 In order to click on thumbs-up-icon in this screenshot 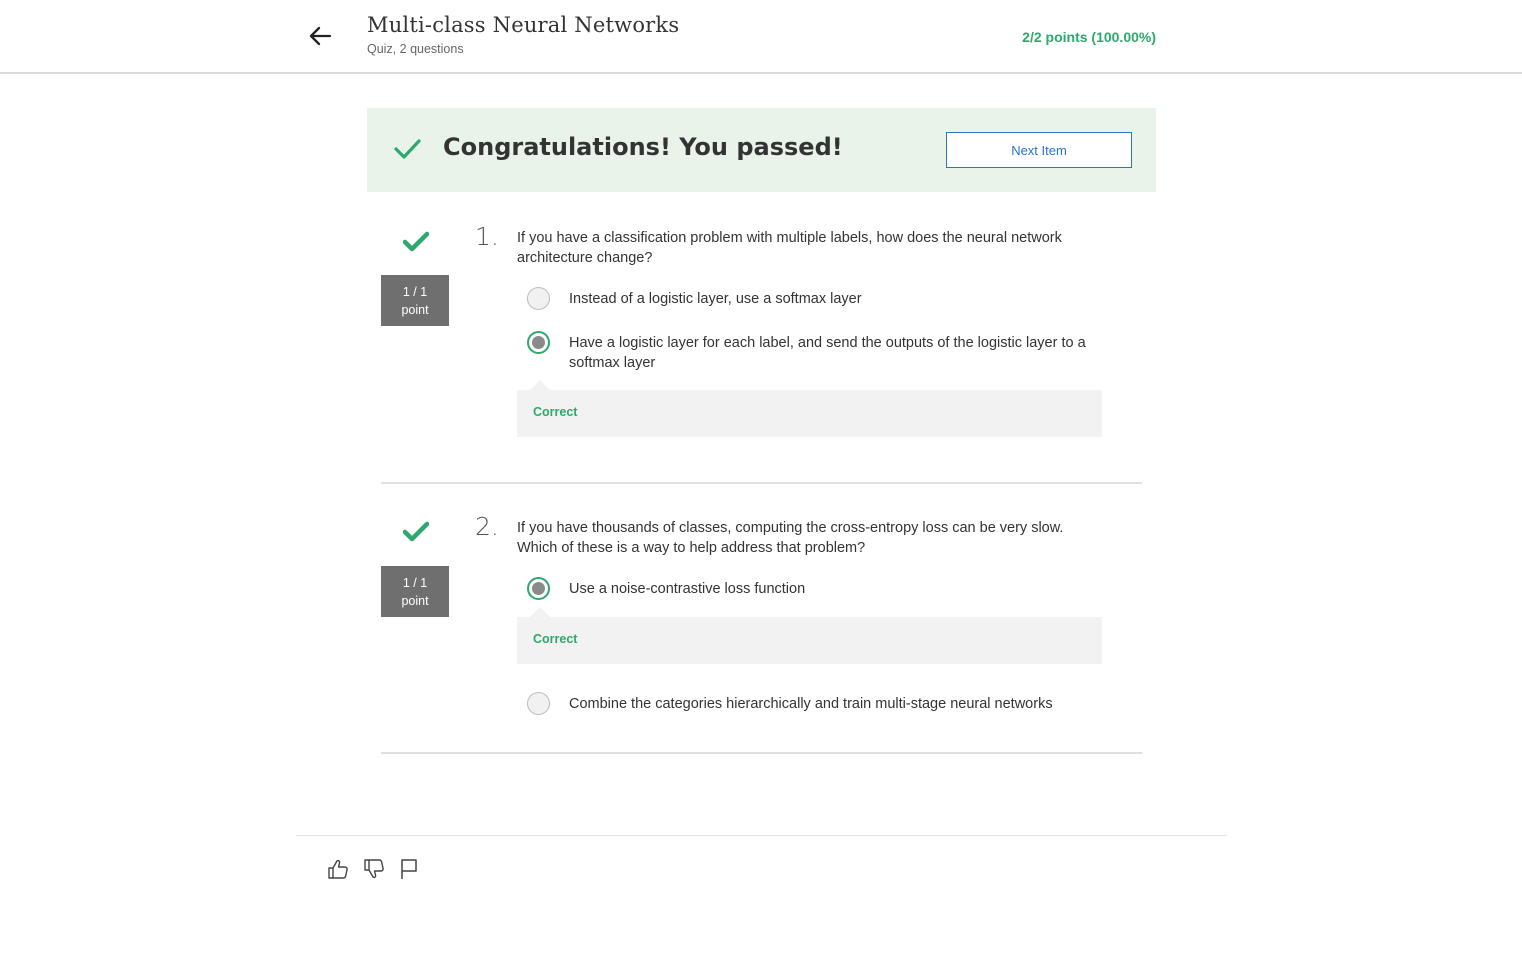, I will do `click(338, 869)`.